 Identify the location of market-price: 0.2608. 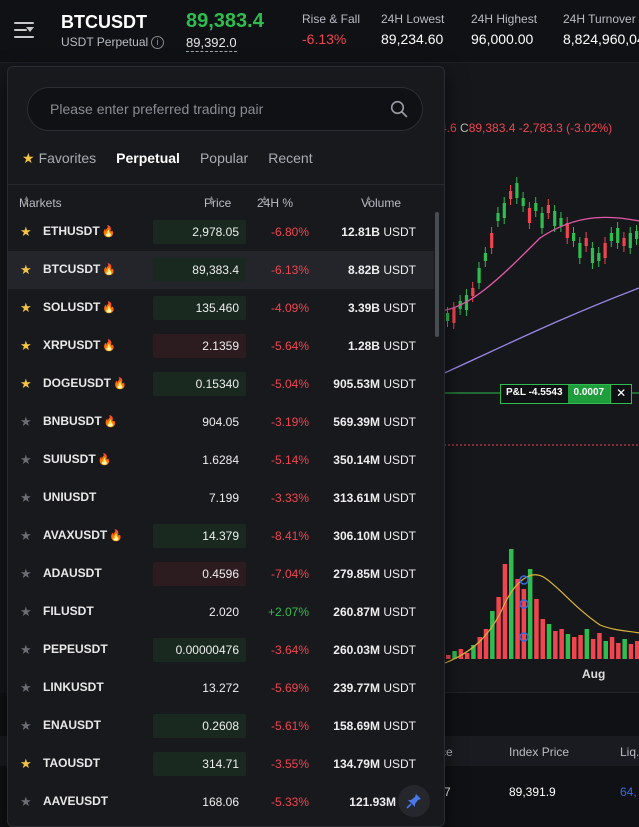
(220, 726).